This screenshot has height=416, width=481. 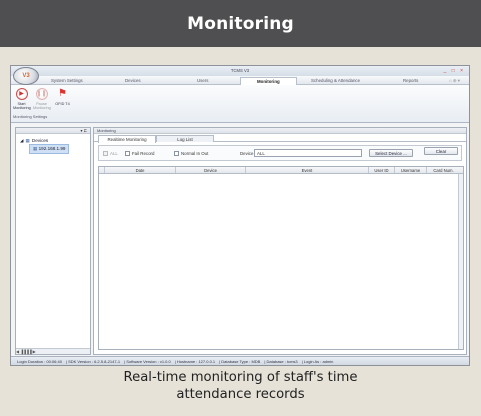 I want to click on ofid-t4-button: ⚑ OFID T4, so click(x=62, y=97).